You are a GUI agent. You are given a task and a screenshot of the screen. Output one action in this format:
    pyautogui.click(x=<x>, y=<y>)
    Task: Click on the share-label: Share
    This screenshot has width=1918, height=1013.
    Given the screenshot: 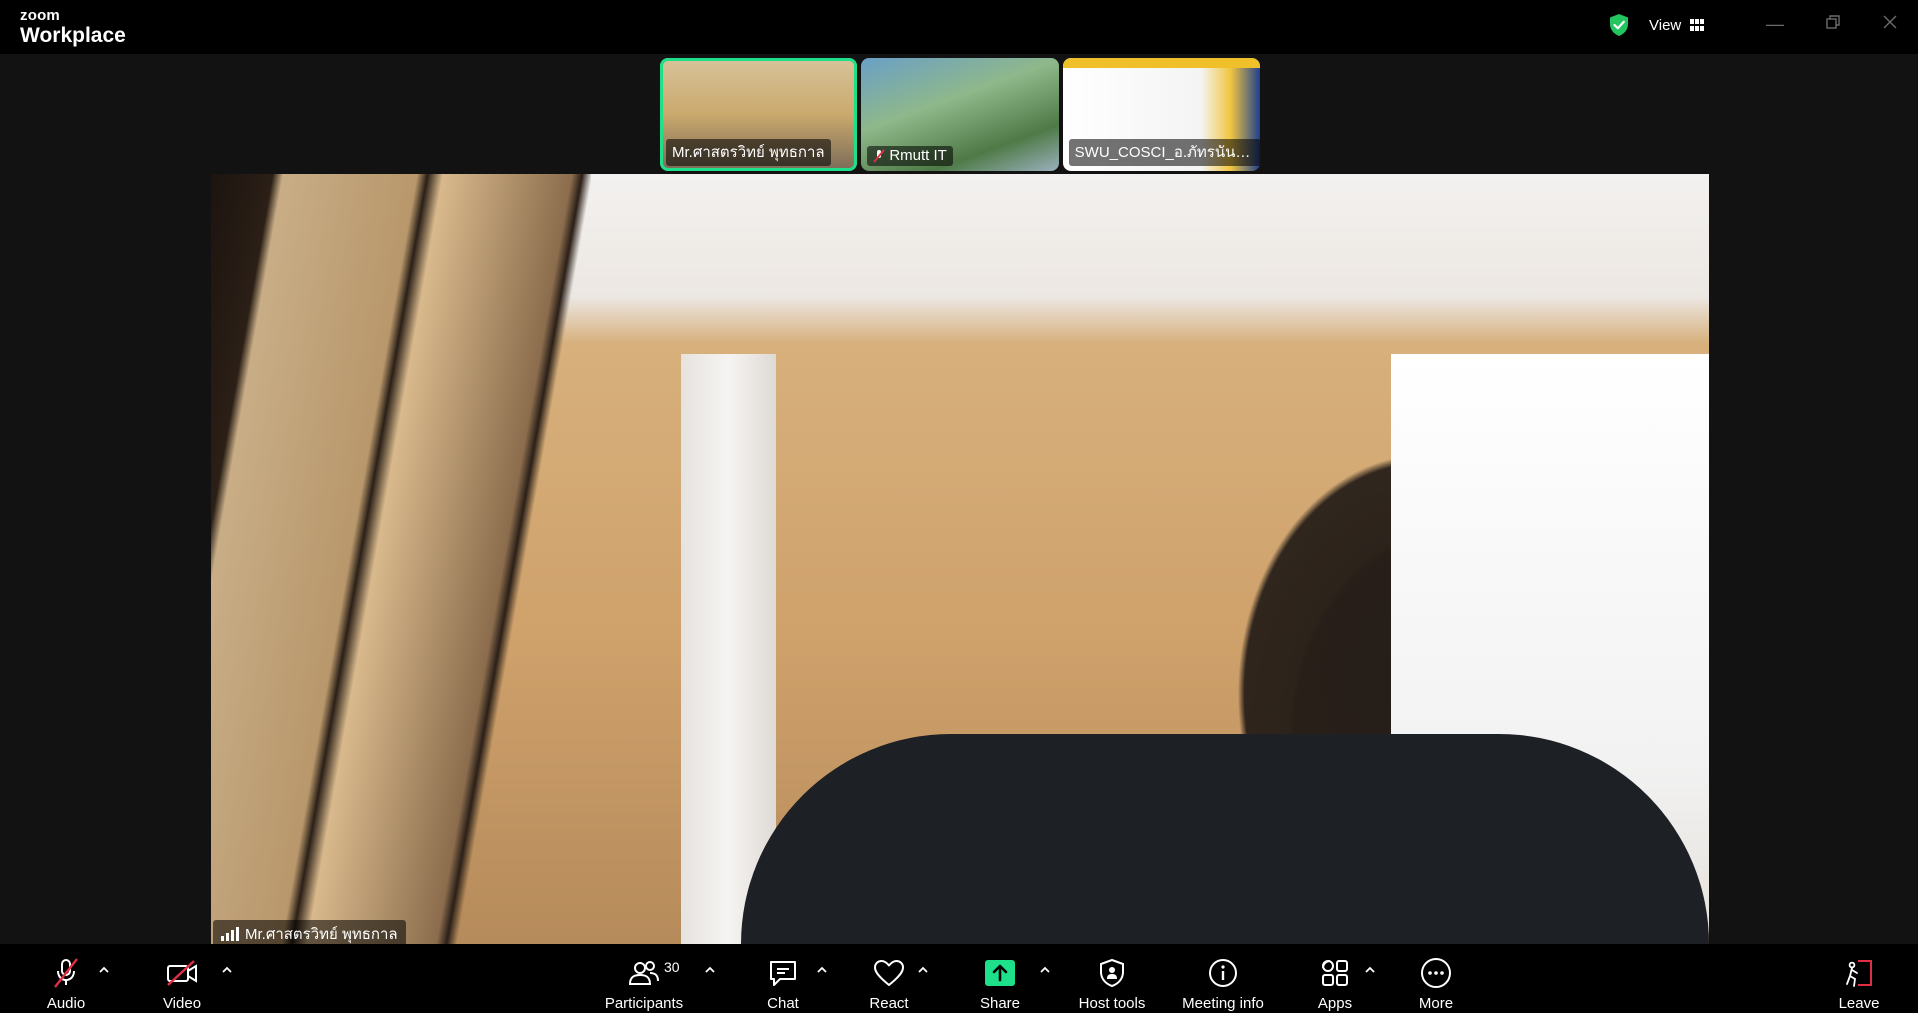 What is the action you would take?
    pyautogui.click(x=1000, y=1003)
    